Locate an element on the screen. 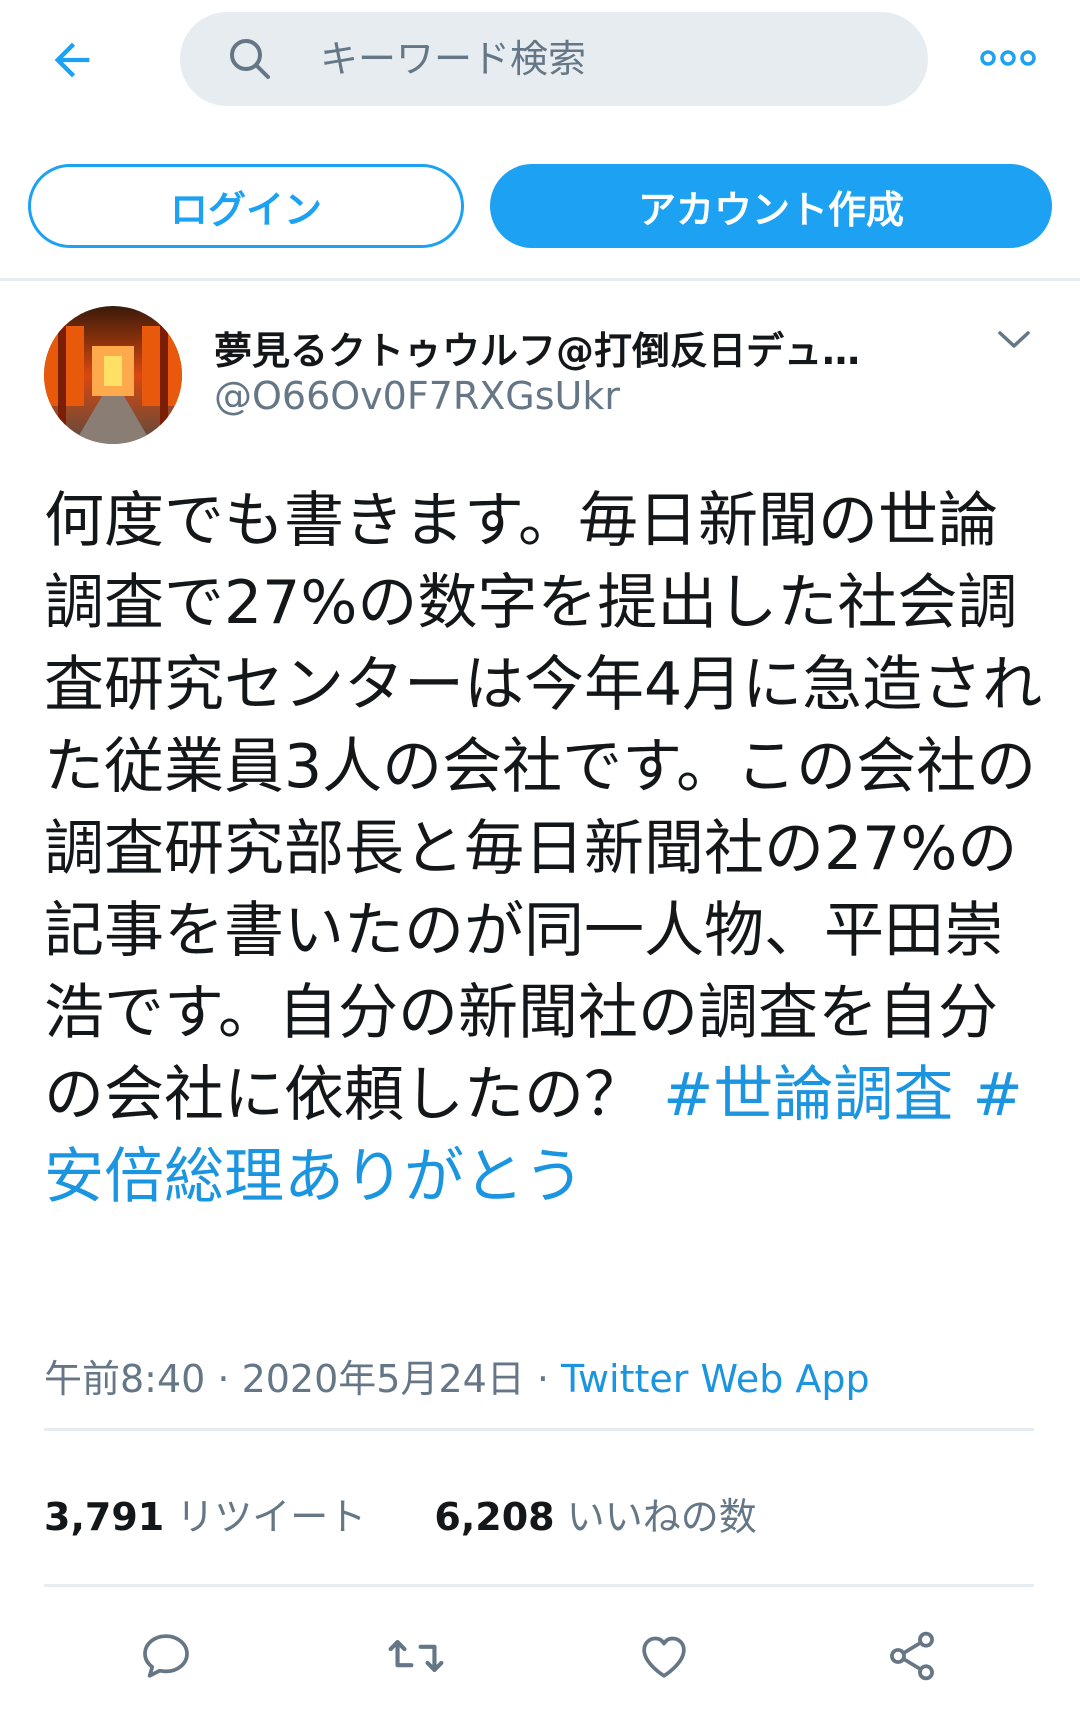 The height and width of the screenshot is (1718, 1080). tweet-timestamp: 午前8:40 · 2020年5月24日 · is located at coordinates (302, 1379).